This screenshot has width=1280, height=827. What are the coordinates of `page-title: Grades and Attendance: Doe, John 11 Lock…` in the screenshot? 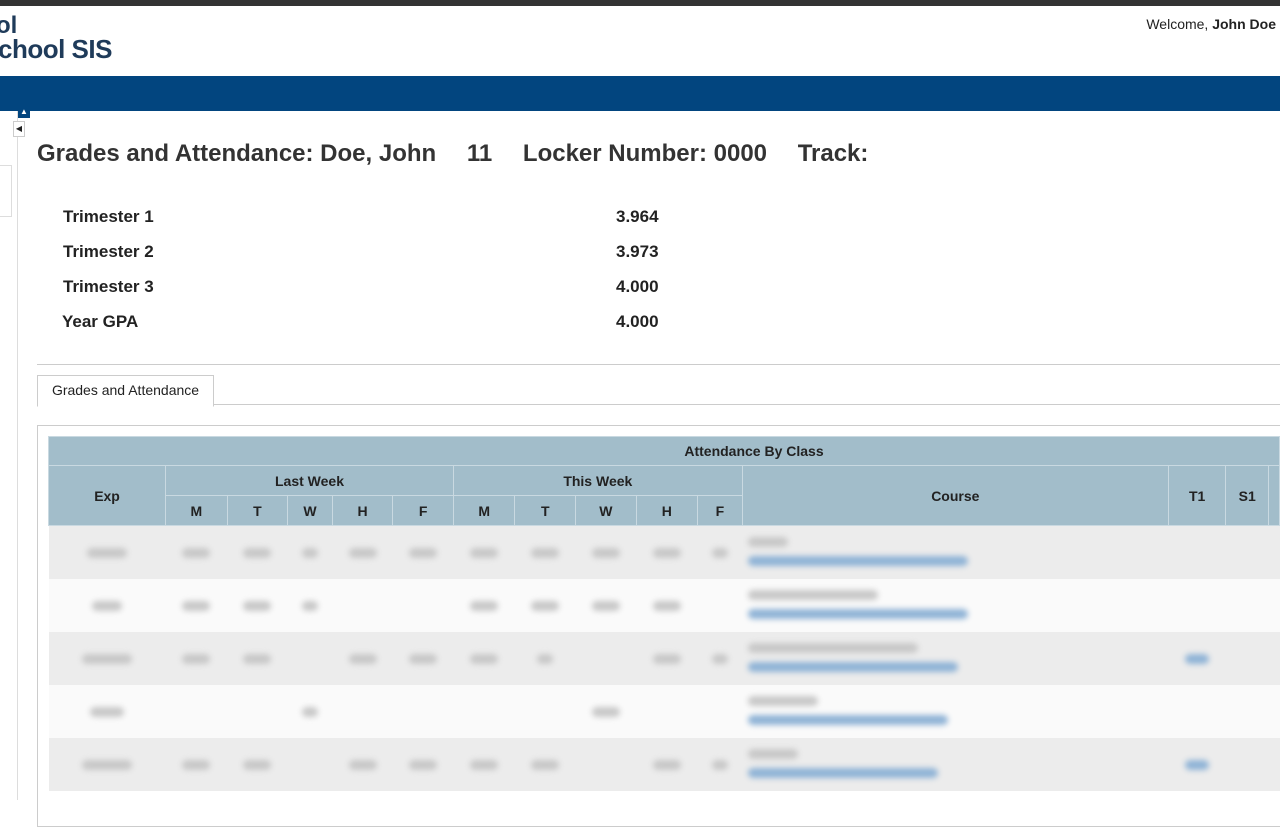 It's located at (464, 154).